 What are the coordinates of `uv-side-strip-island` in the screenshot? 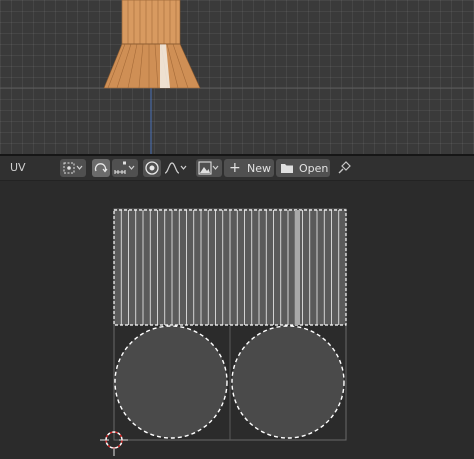 It's located at (230, 267).